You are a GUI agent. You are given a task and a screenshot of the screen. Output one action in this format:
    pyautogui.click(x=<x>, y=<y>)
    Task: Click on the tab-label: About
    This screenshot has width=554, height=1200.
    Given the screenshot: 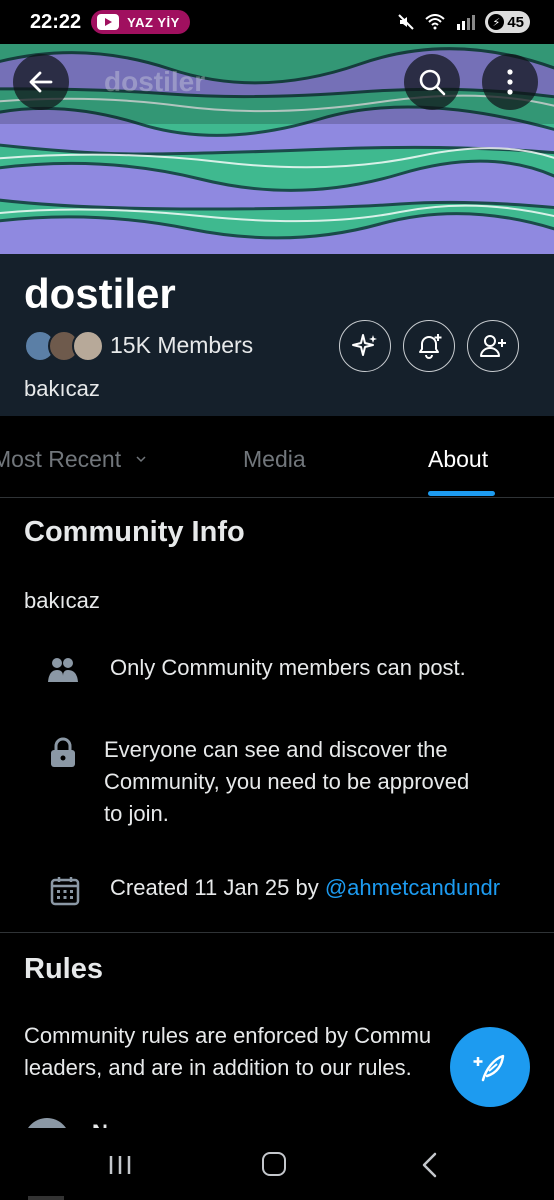 What is the action you would take?
    pyautogui.click(x=458, y=459)
    